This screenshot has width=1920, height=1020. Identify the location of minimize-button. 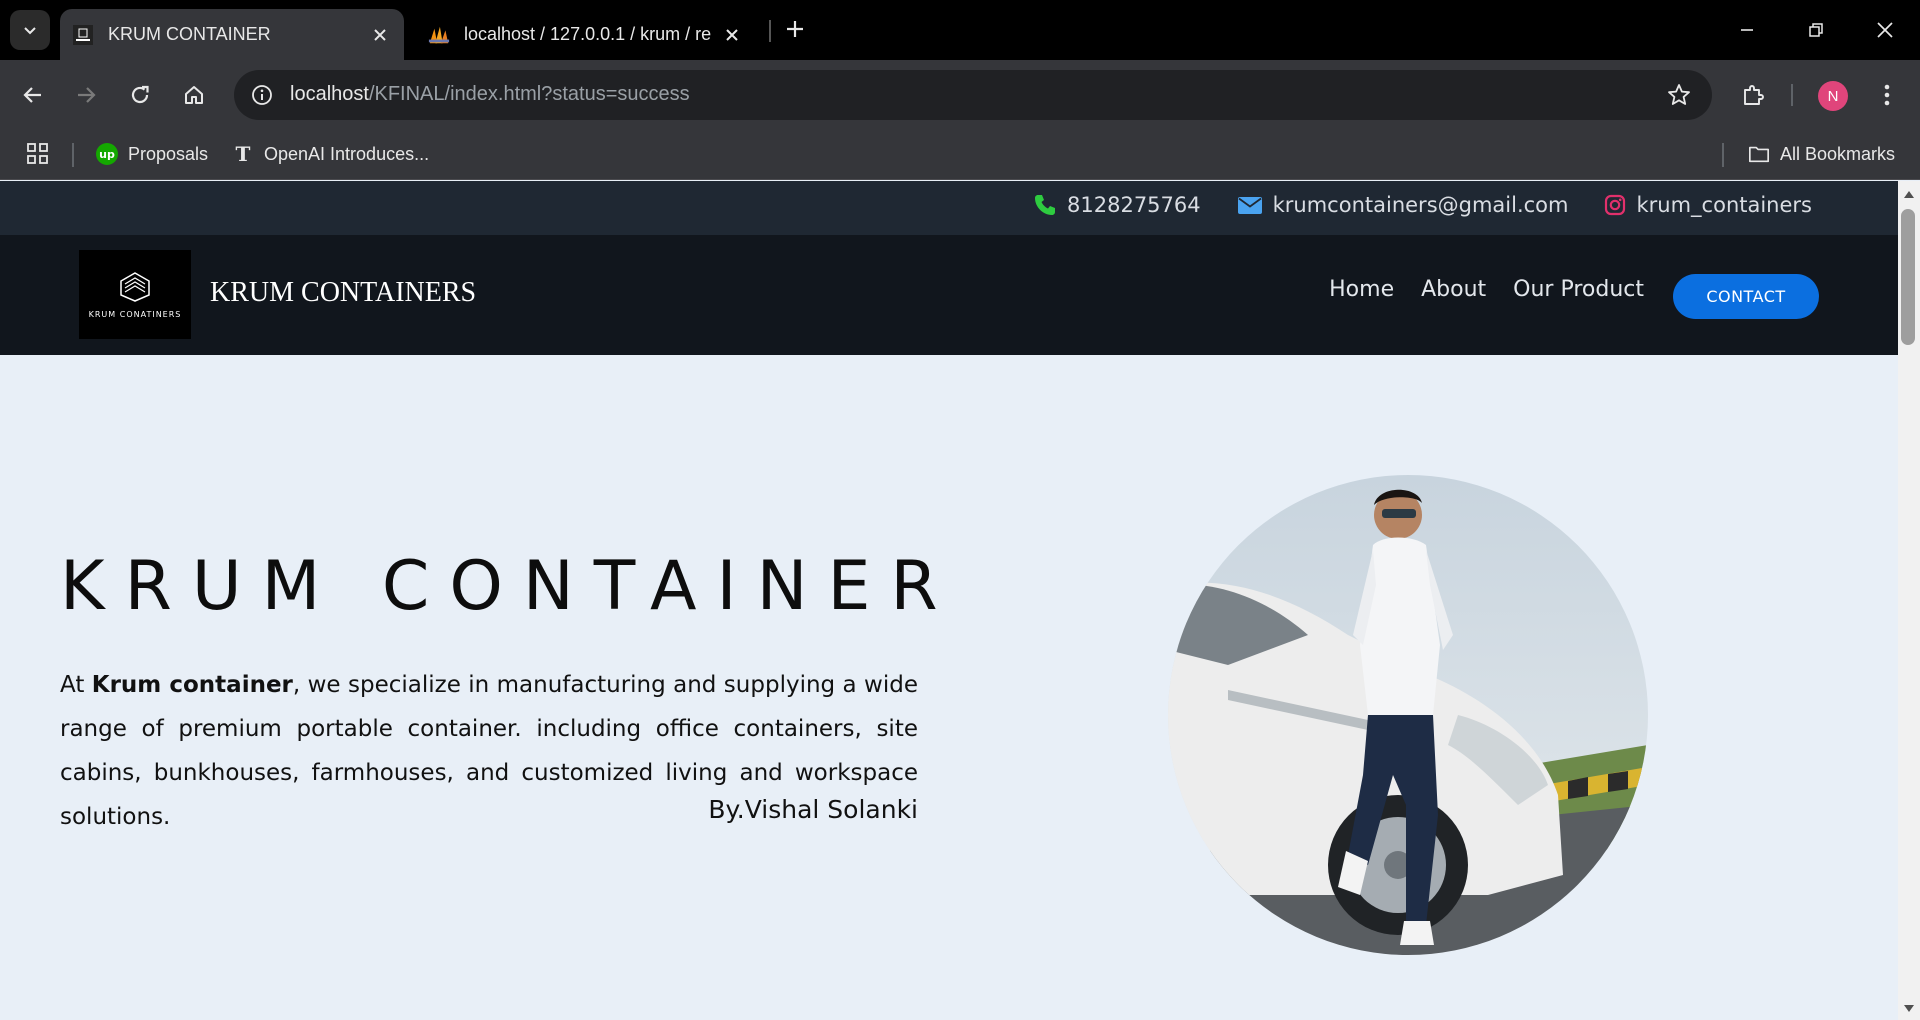
(1747, 30).